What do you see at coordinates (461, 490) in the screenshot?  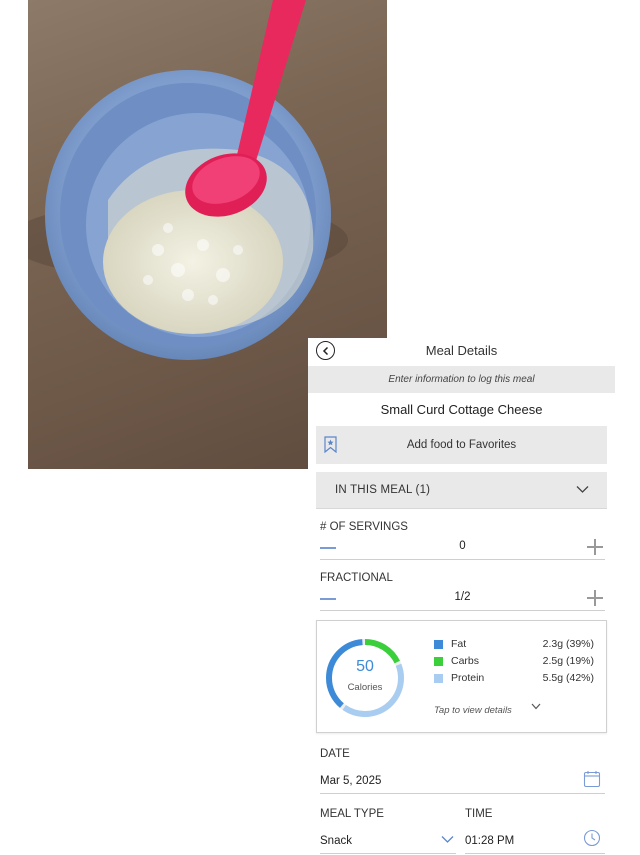 I see `in-this-meal-dropdown: IN THIS MEAL (1)` at bounding box center [461, 490].